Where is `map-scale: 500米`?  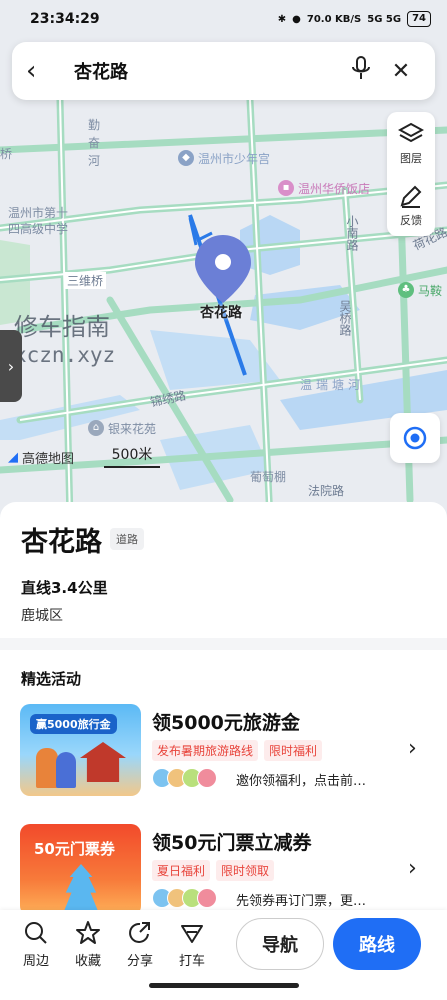 map-scale: 500米 is located at coordinates (132, 456).